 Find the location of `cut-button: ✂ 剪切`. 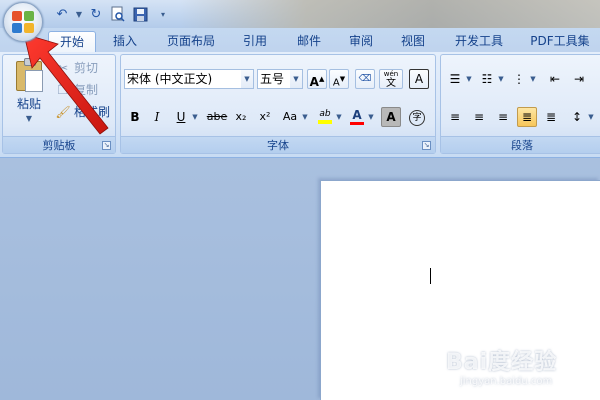

cut-button: ✂ 剪切 is located at coordinates (76, 68).